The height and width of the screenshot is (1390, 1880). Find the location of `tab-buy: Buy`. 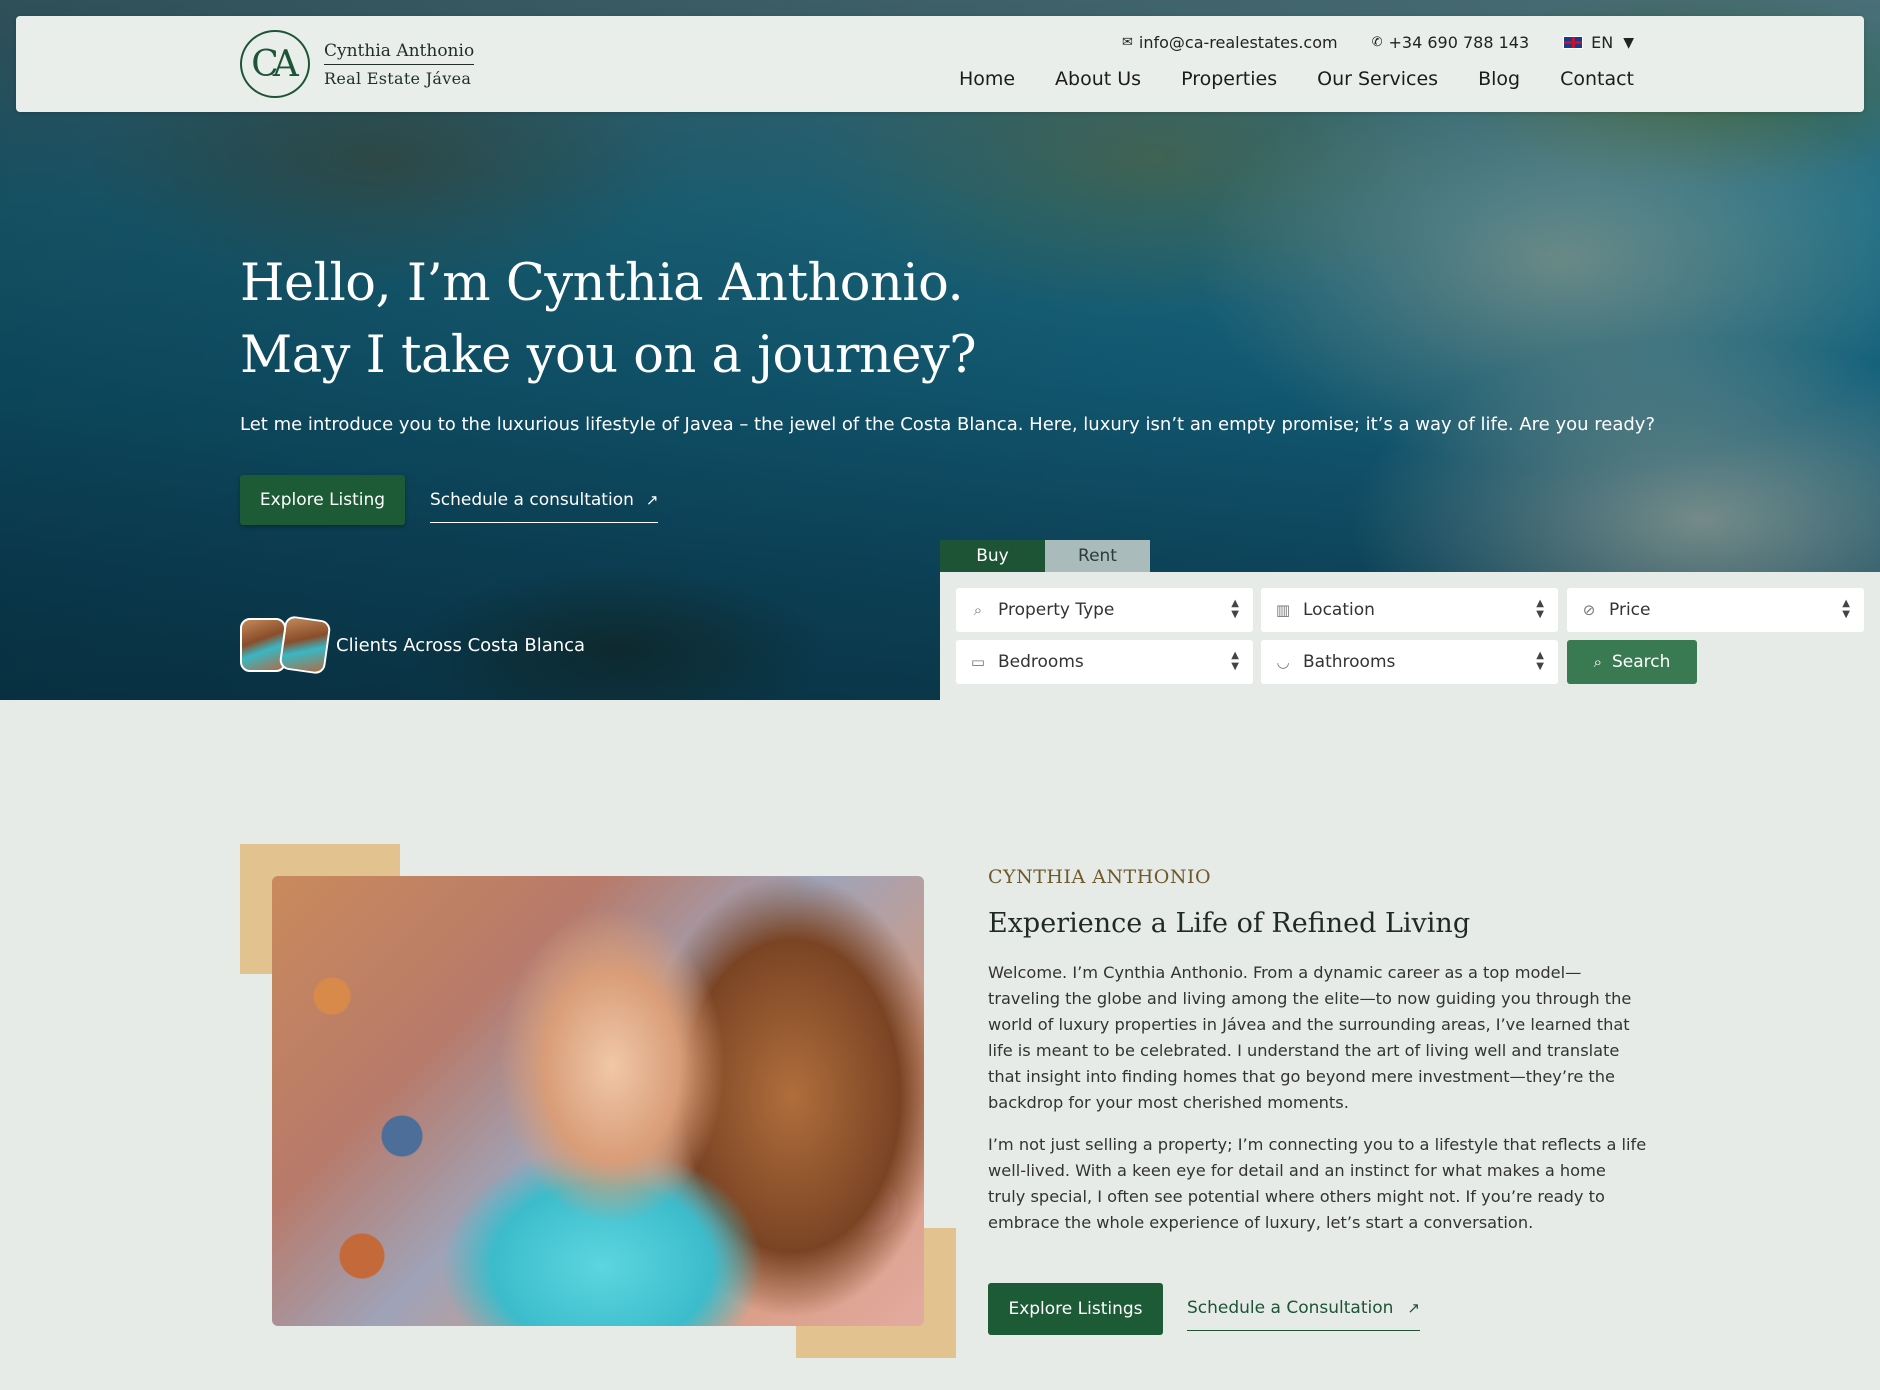

tab-buy: Buy is located at coordinates (992, 556).